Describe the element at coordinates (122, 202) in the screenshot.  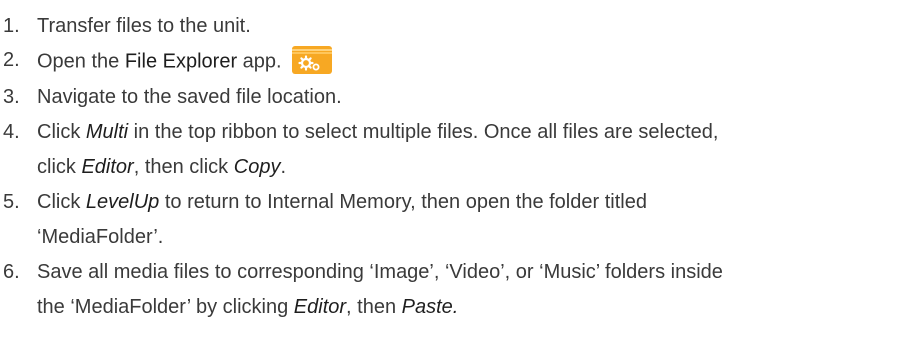
I see `levelup-command: LevelUp` at that location.